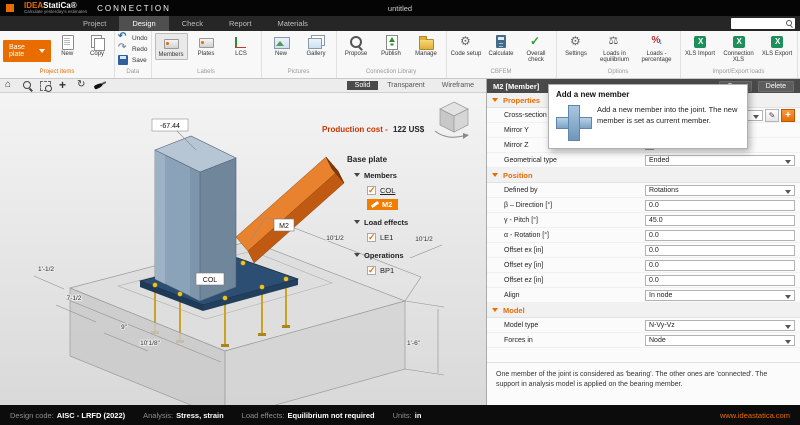 This screenshot has width=800, height=425. Describe the element at coordinates (415, 190) in the screenshot. I see `tree-item-col: COL` at that location.